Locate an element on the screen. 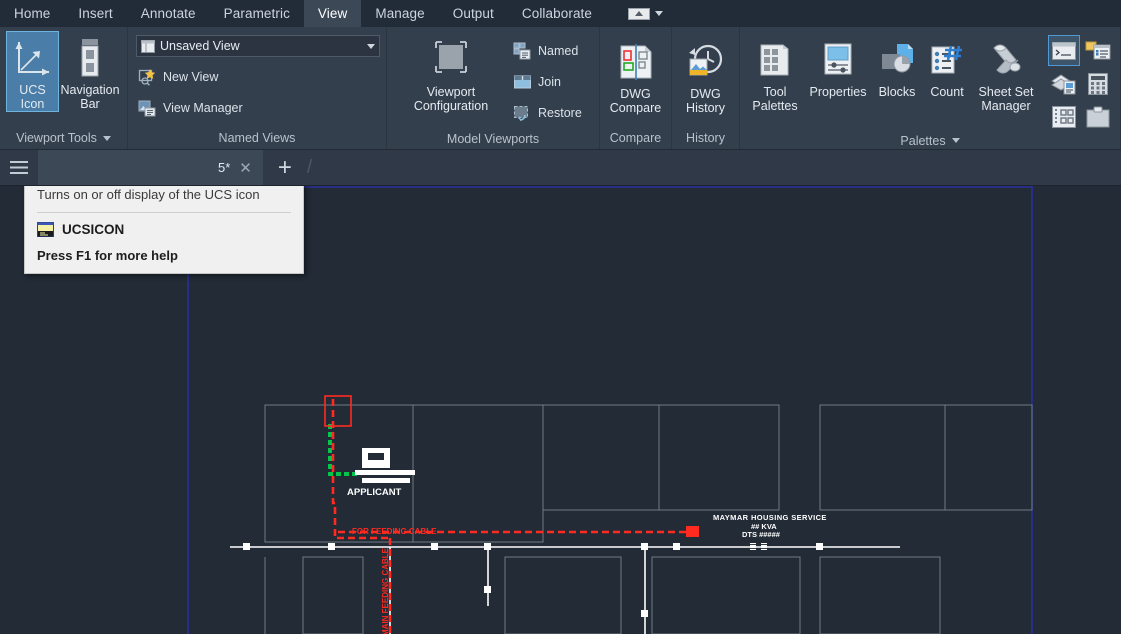 The height and width of the screenshot is (634, 1121). ribbon-tab-annotate: Annotate is located at coordinates (168, 13).